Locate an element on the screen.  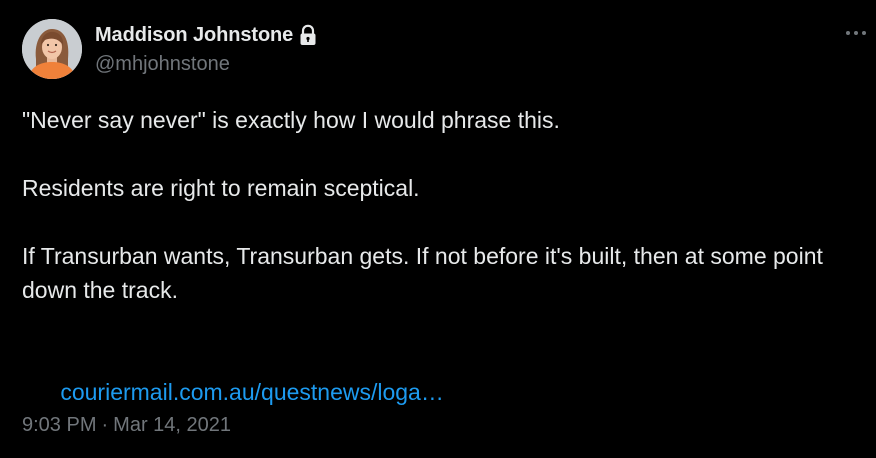
tweet-date: Mar 14, 2021 is located at coordinates (172, 425).